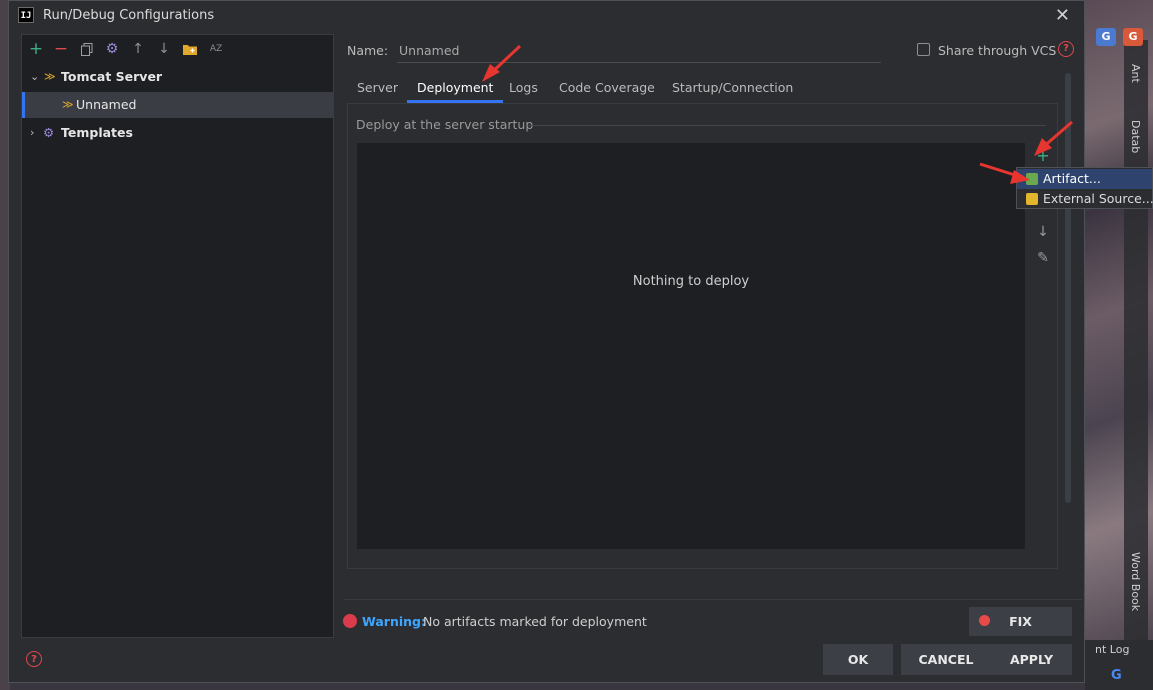 The height and width of the screenshot is (690, 1153). What do you see at coordinates (1133, 37) in the screenshot?
I see `translate-extension-icon: G` at bounding box center [1133, 37].